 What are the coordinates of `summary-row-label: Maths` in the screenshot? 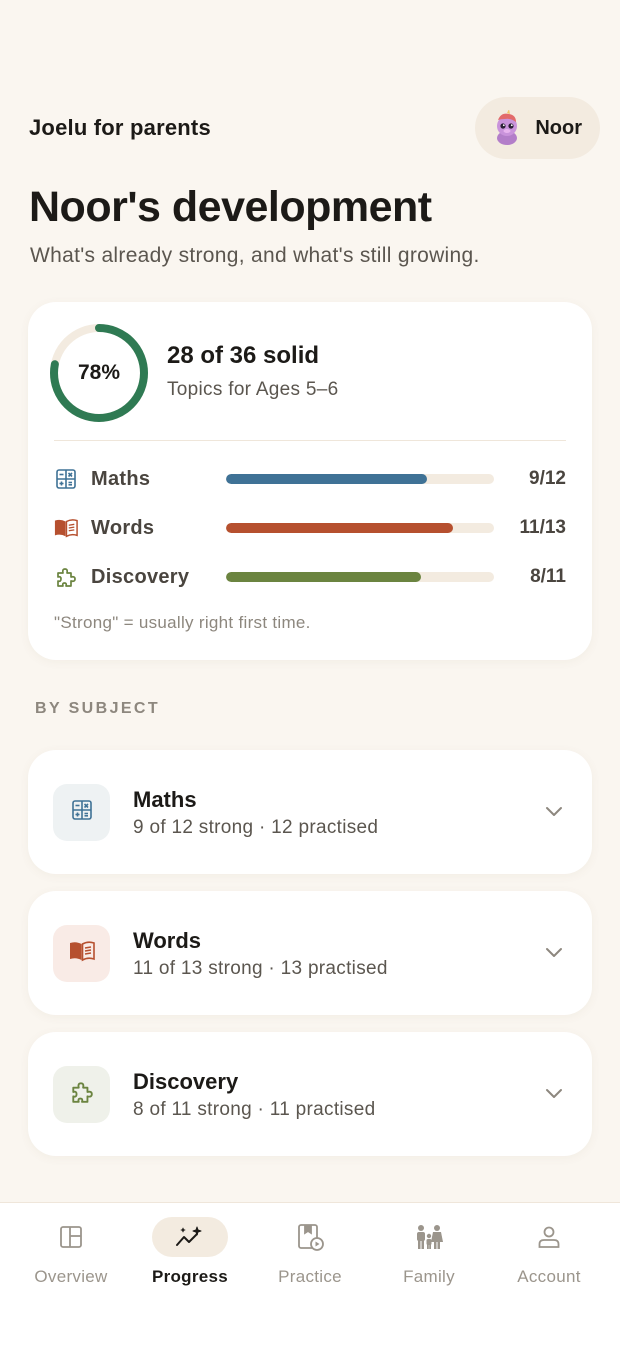 It's located at (121, 478).